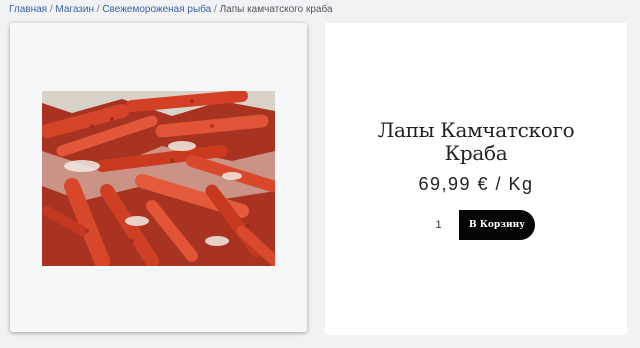 The width and height of the screenshot is (640, 348). What do you see at coordinates (28, 9) in the screenshot?
I see `breadcrumb-home-link: Главная` at bounding box center [28, 9].